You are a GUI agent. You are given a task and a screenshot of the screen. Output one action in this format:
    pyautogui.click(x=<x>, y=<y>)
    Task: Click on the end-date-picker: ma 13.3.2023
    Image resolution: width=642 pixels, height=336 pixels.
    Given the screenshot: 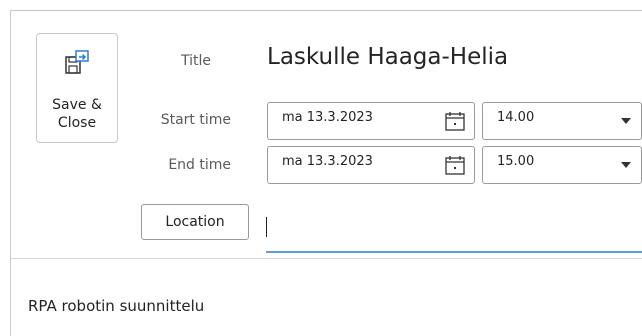 What is the action you would take?
    pyautogui.click(x=371, y=165)
    